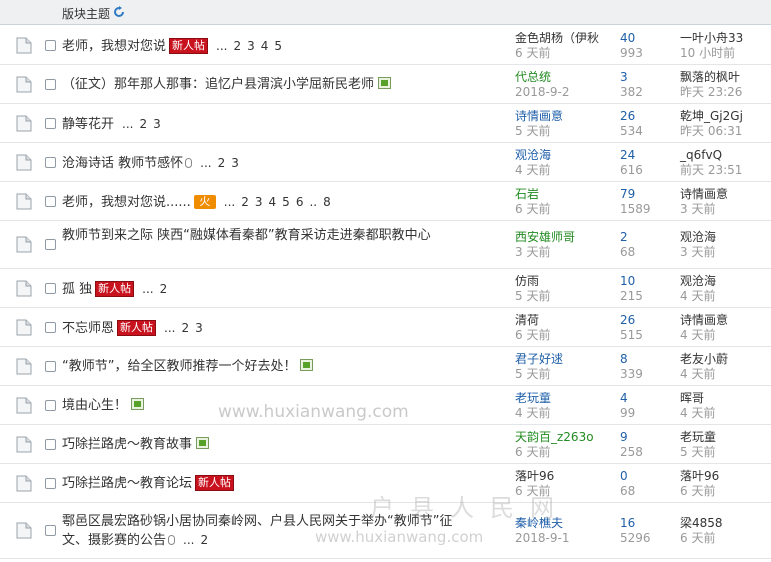 The image size is (771, 562). What do you see at coordinates (697, 452) in the screenshot?
I see `thread-last-post-time: 5 天前` at bounding box center [697, 452].